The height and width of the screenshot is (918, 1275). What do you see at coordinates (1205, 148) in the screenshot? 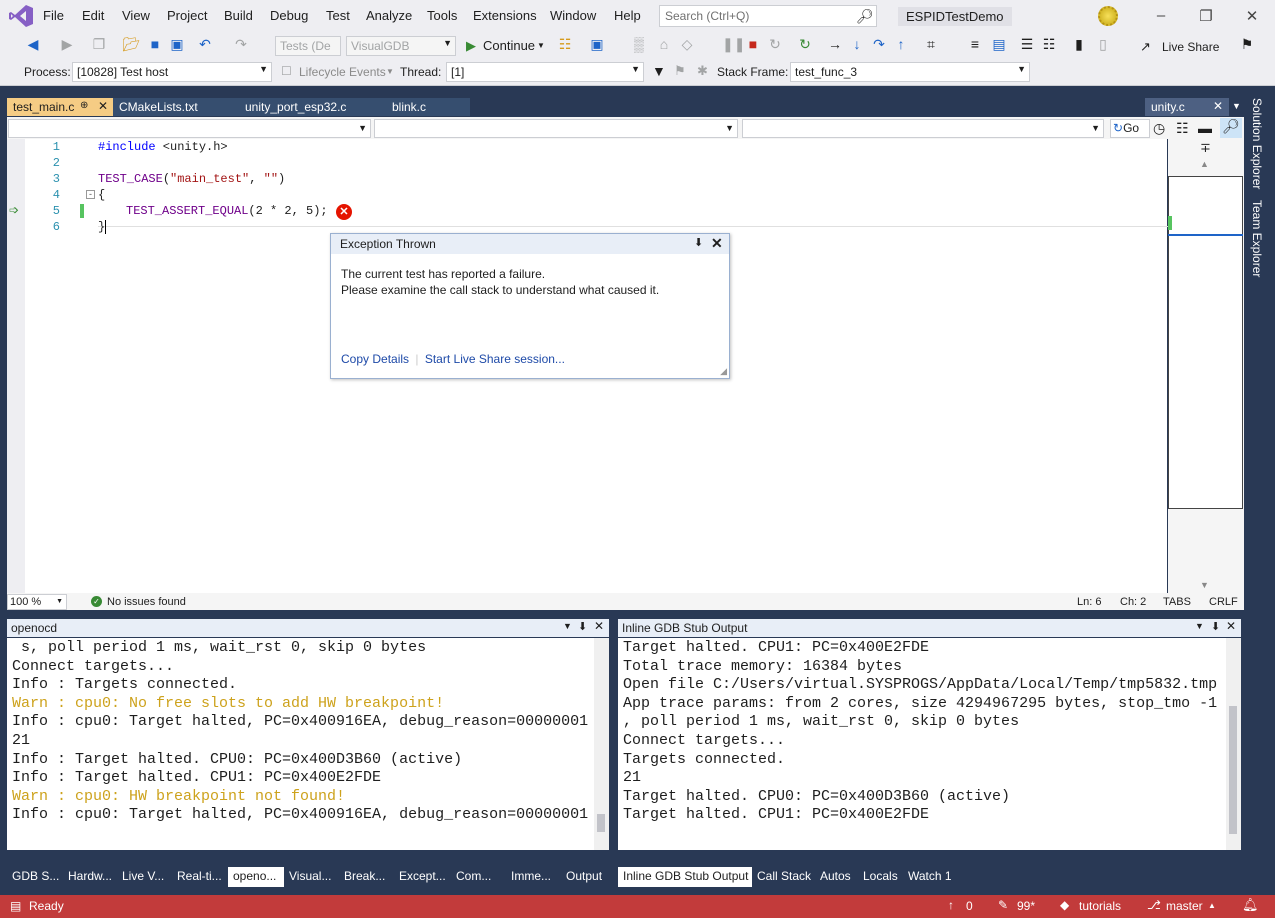
I see `split-window-icon: ∓` at bounding box center [1205, 148].